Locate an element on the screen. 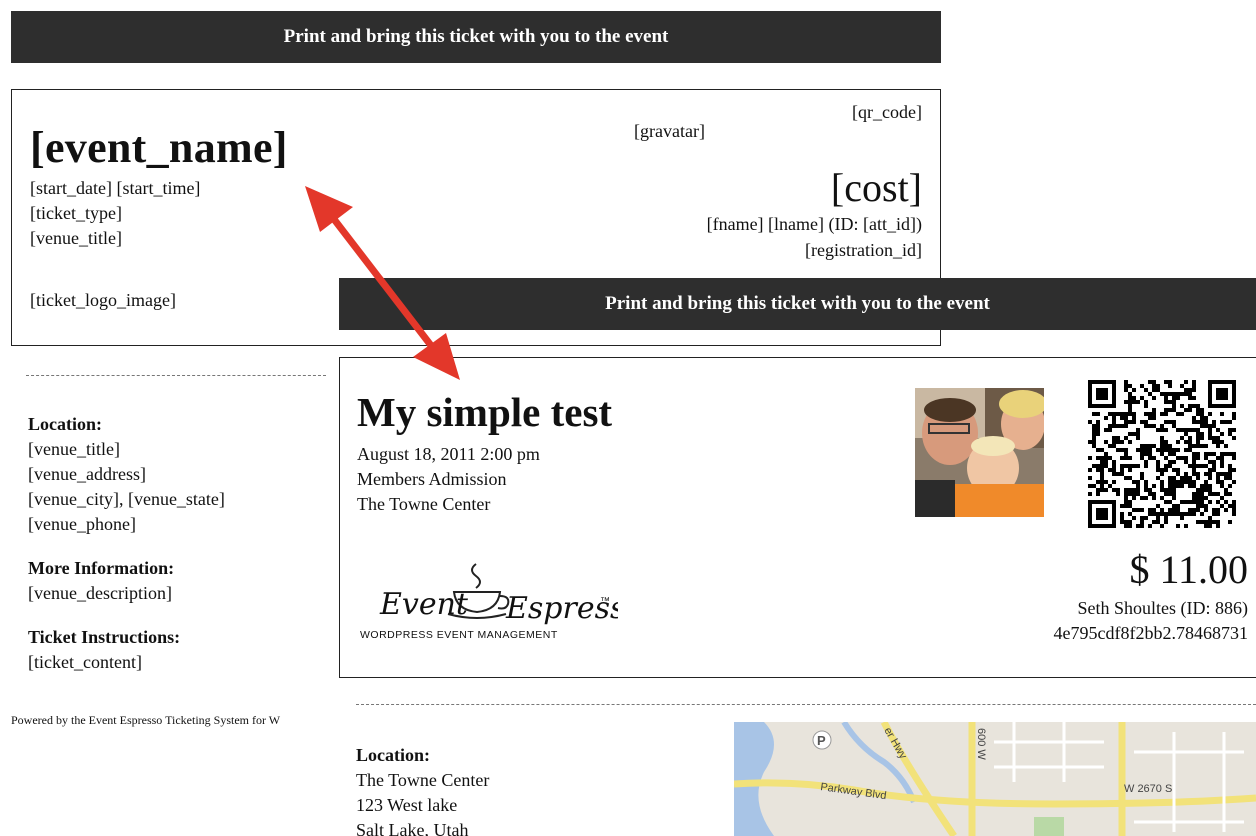 Image resolution: width=1256 pixels, height=836 pixels. template-location-line: [venue_city], [venue_state] is located at coordinates (126, 499).